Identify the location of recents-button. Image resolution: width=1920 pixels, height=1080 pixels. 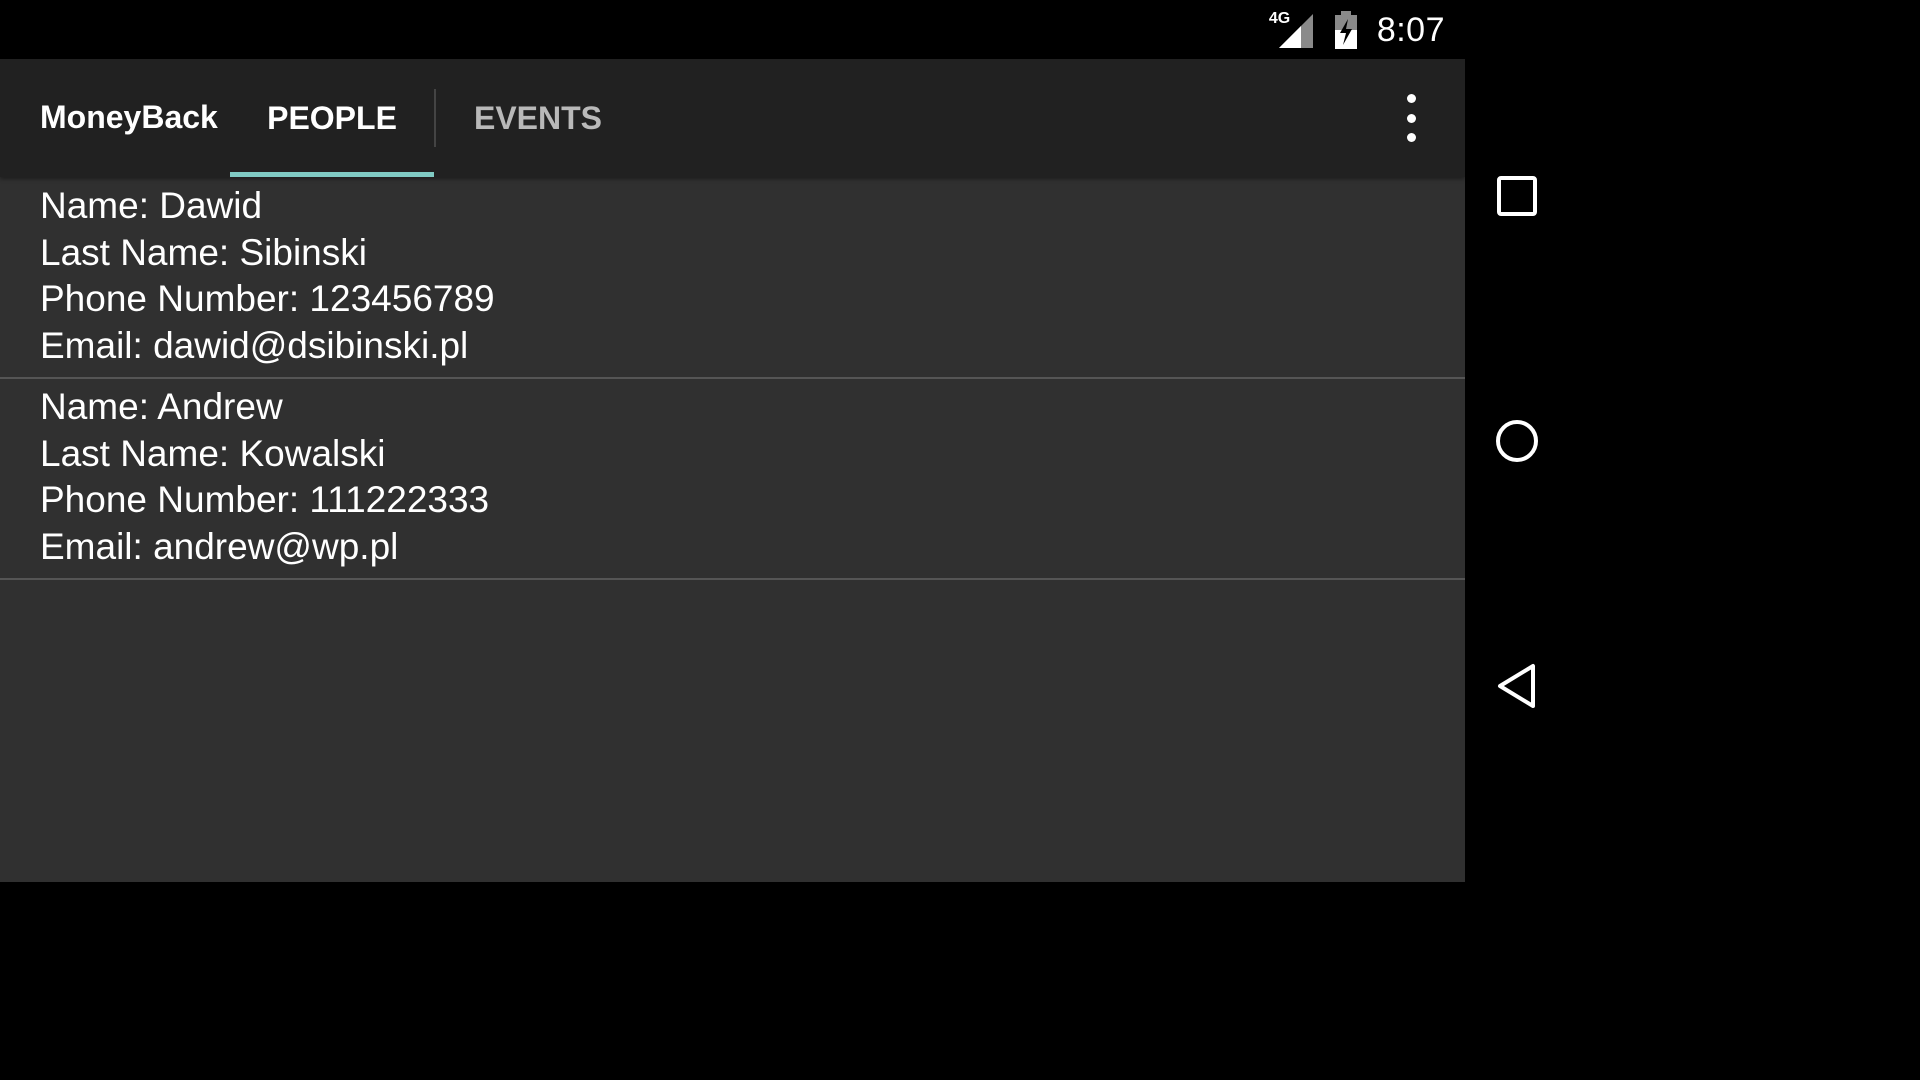
(1516, 196).